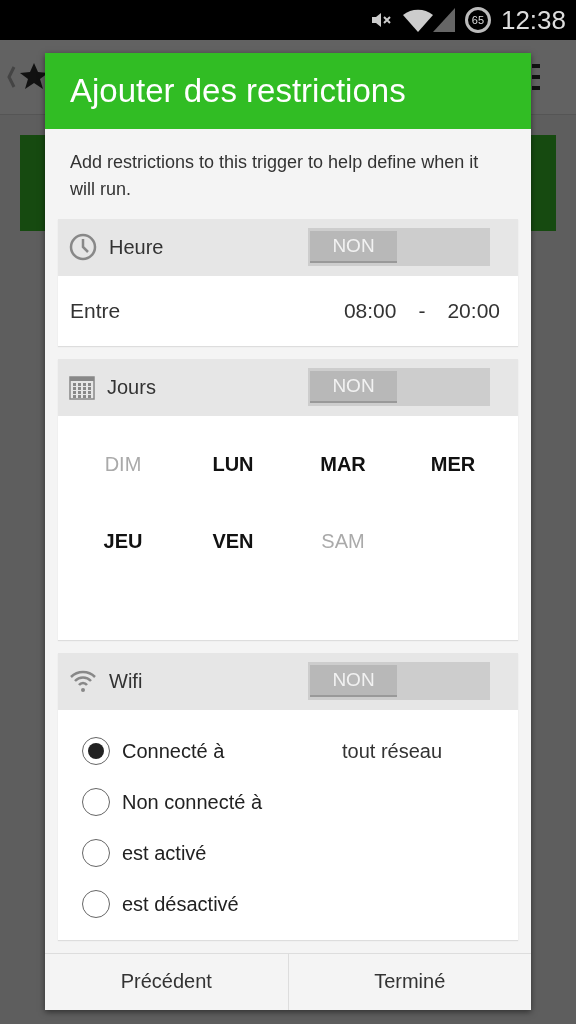  What do you see at coordinates (370, 310) in the screenshot?
I see `start-time: 08:00` at bounding box center [370, 310].